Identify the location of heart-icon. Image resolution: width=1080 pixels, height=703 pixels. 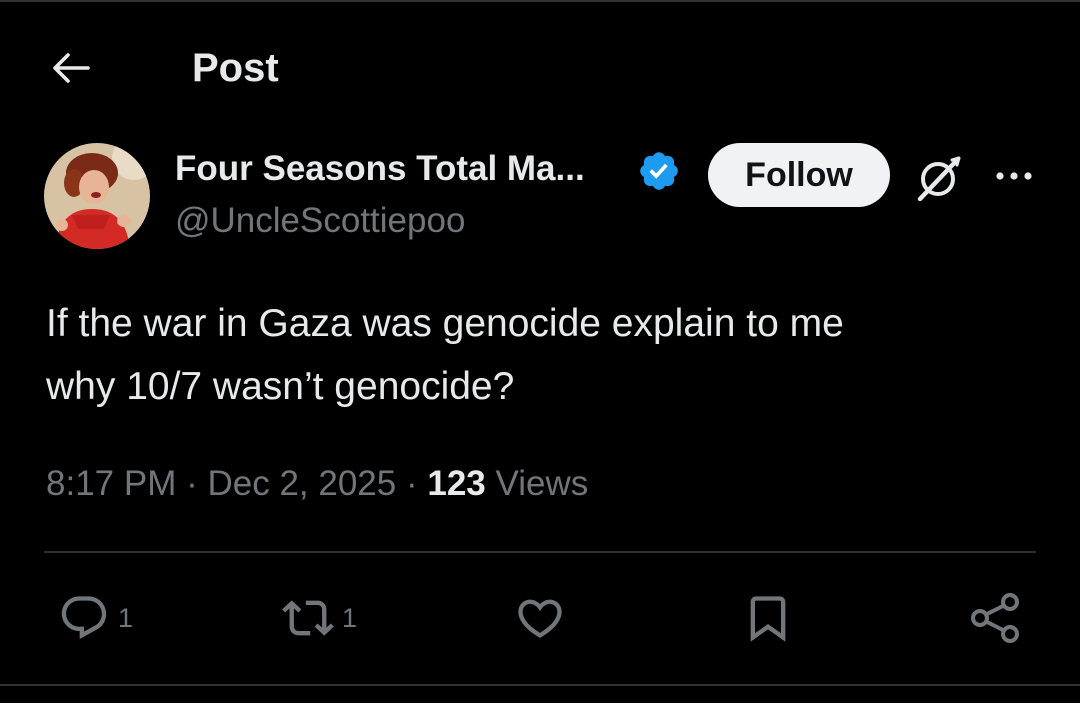
(540, 618).